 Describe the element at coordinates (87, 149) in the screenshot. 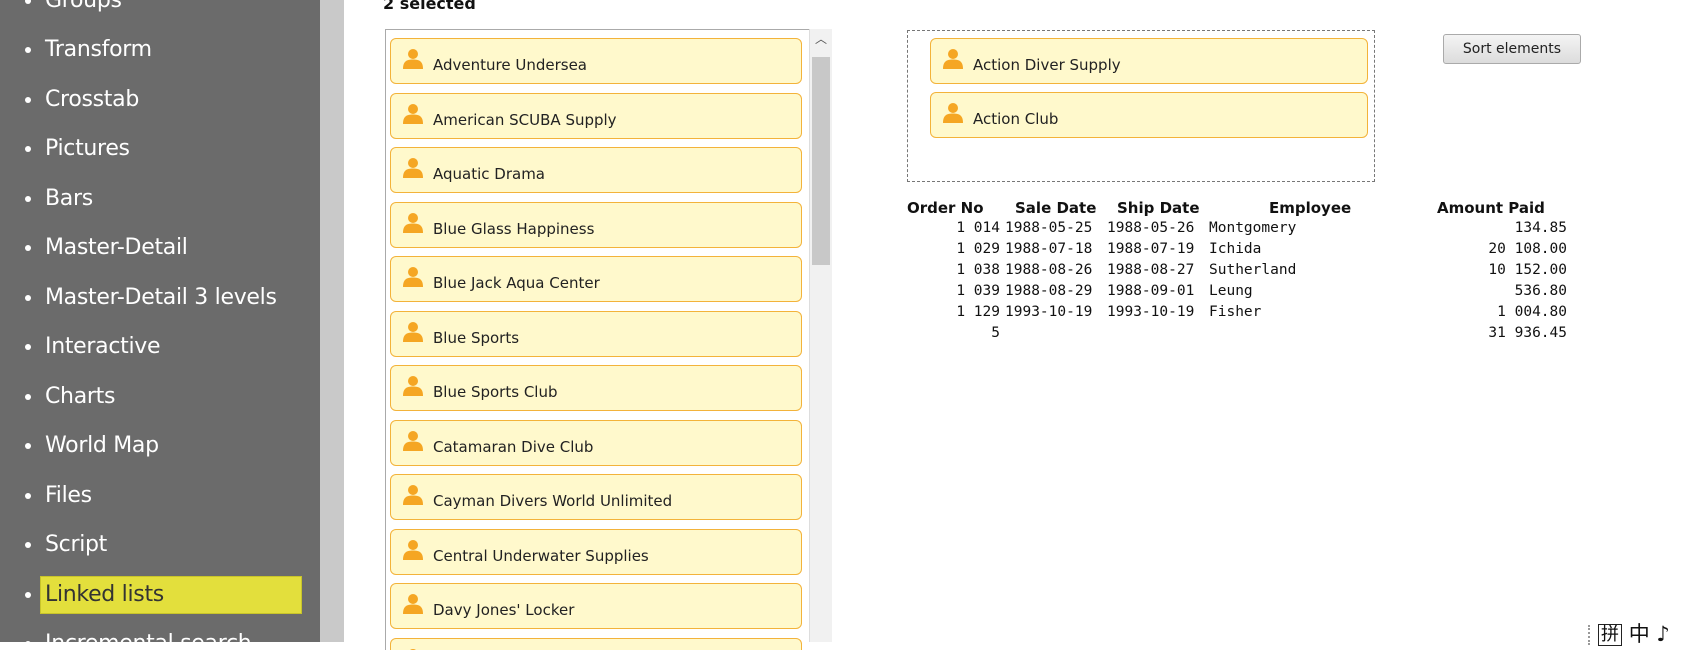

I see `sidebar-item-label: Pictures` at that location.